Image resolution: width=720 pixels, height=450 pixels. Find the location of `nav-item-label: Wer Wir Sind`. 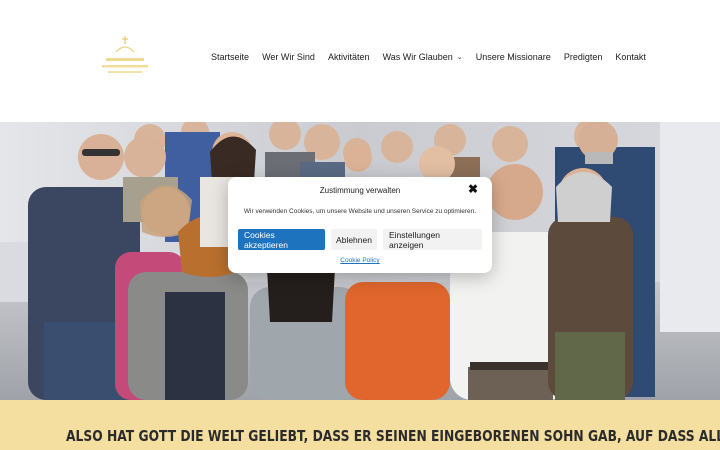

nav-item-label: Wer Wir Sind is located at coordinates (288, 57).